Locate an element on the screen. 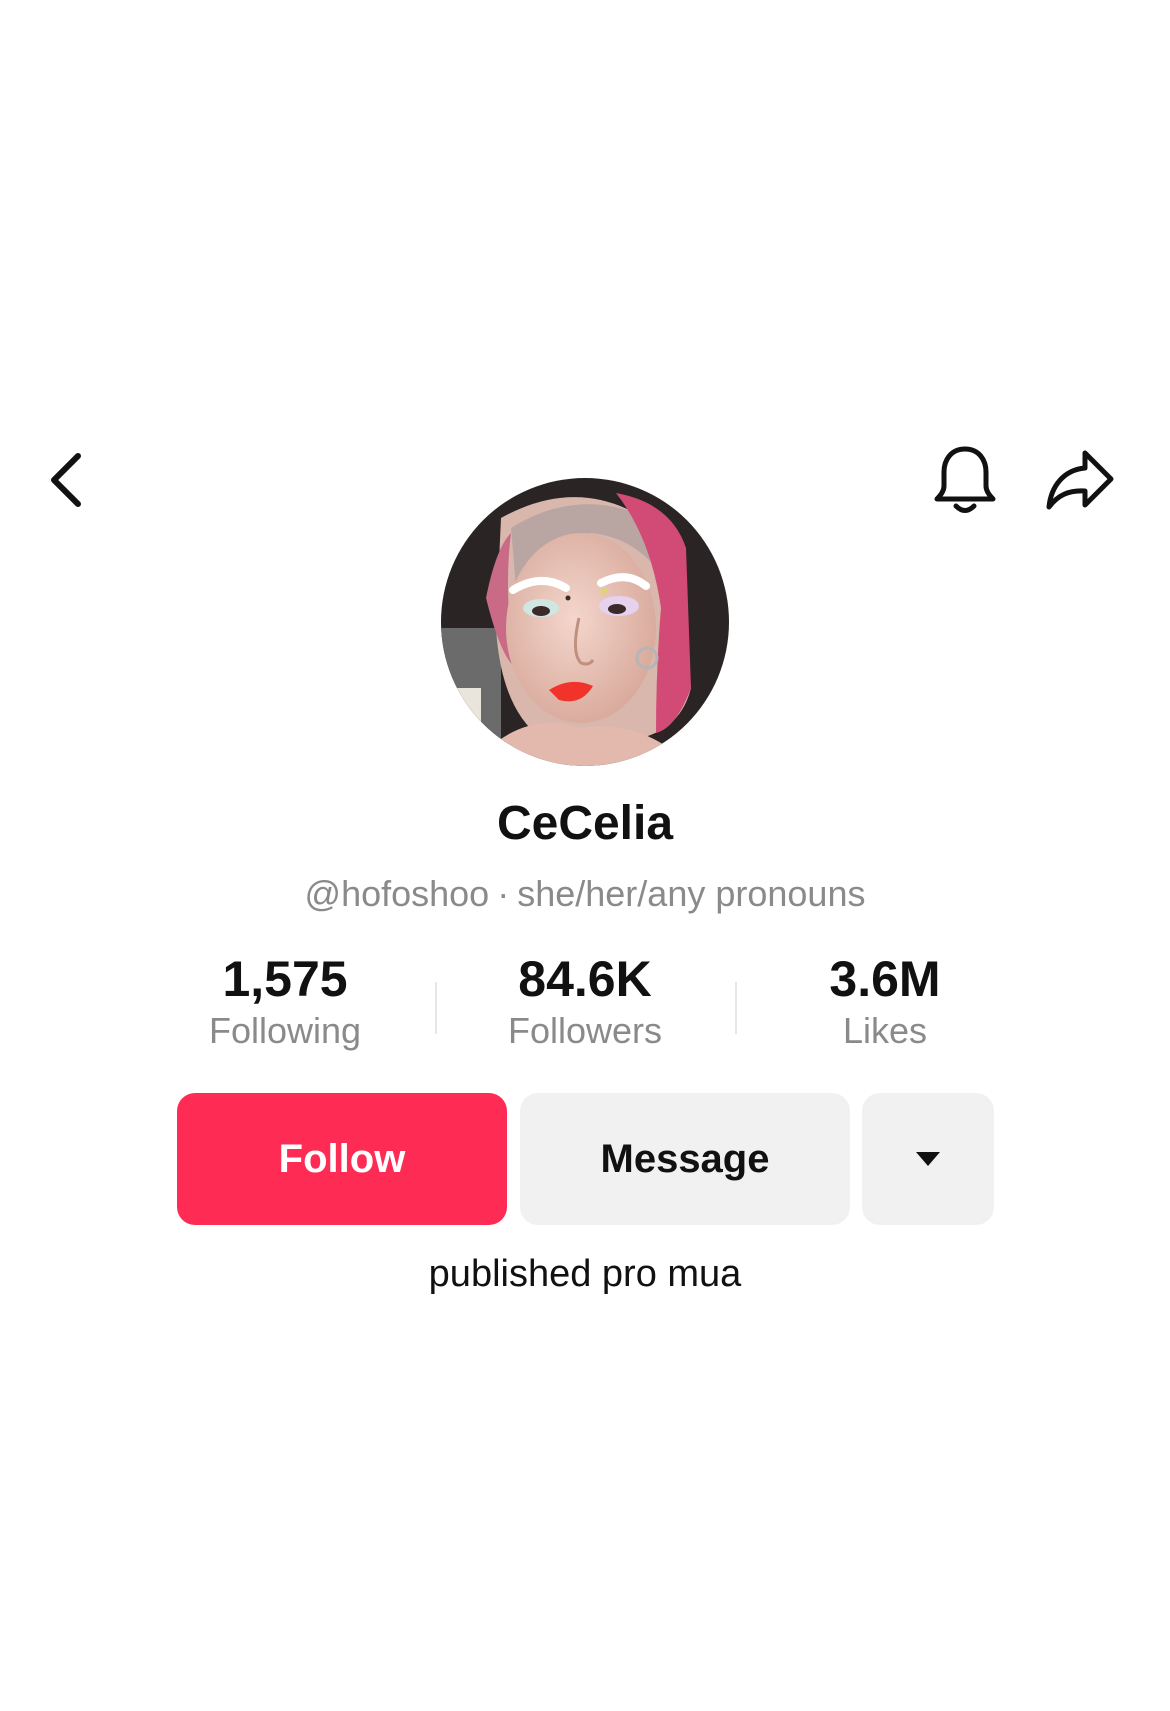 This screenshot has height=1711, width=1170. notification-button is located at coordinates (965, 480).